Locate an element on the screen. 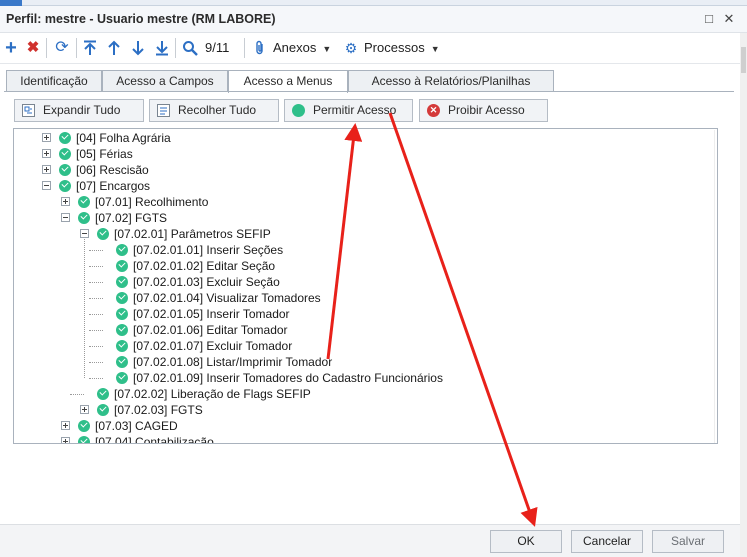 The height and width of the screenshot is (557, 747). window-scrollbar-thumb is located at coordinates (743, 60).